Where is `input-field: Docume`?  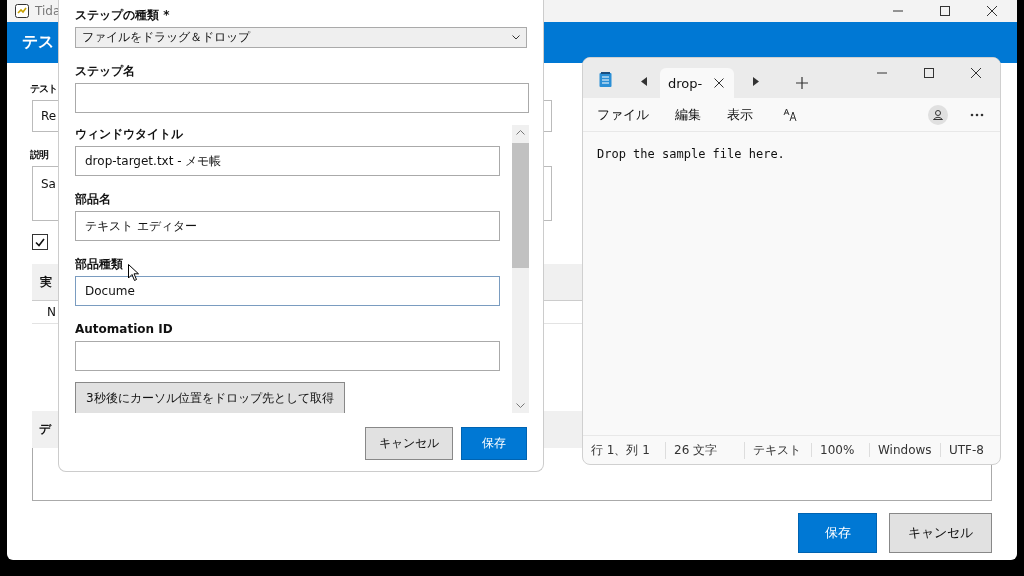 input-field: Docume is located at coordinates (287, 291).